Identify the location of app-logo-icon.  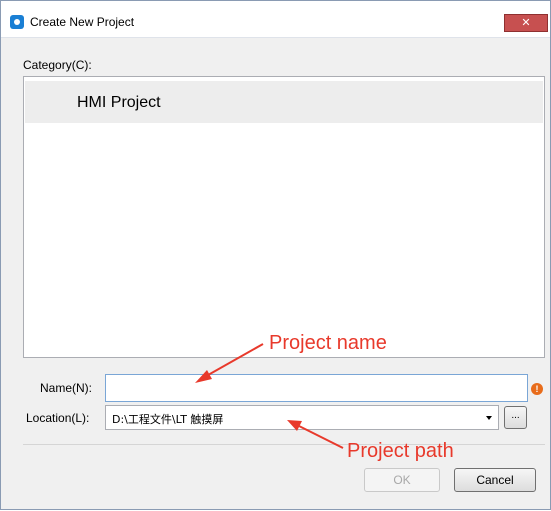
(17, 22).